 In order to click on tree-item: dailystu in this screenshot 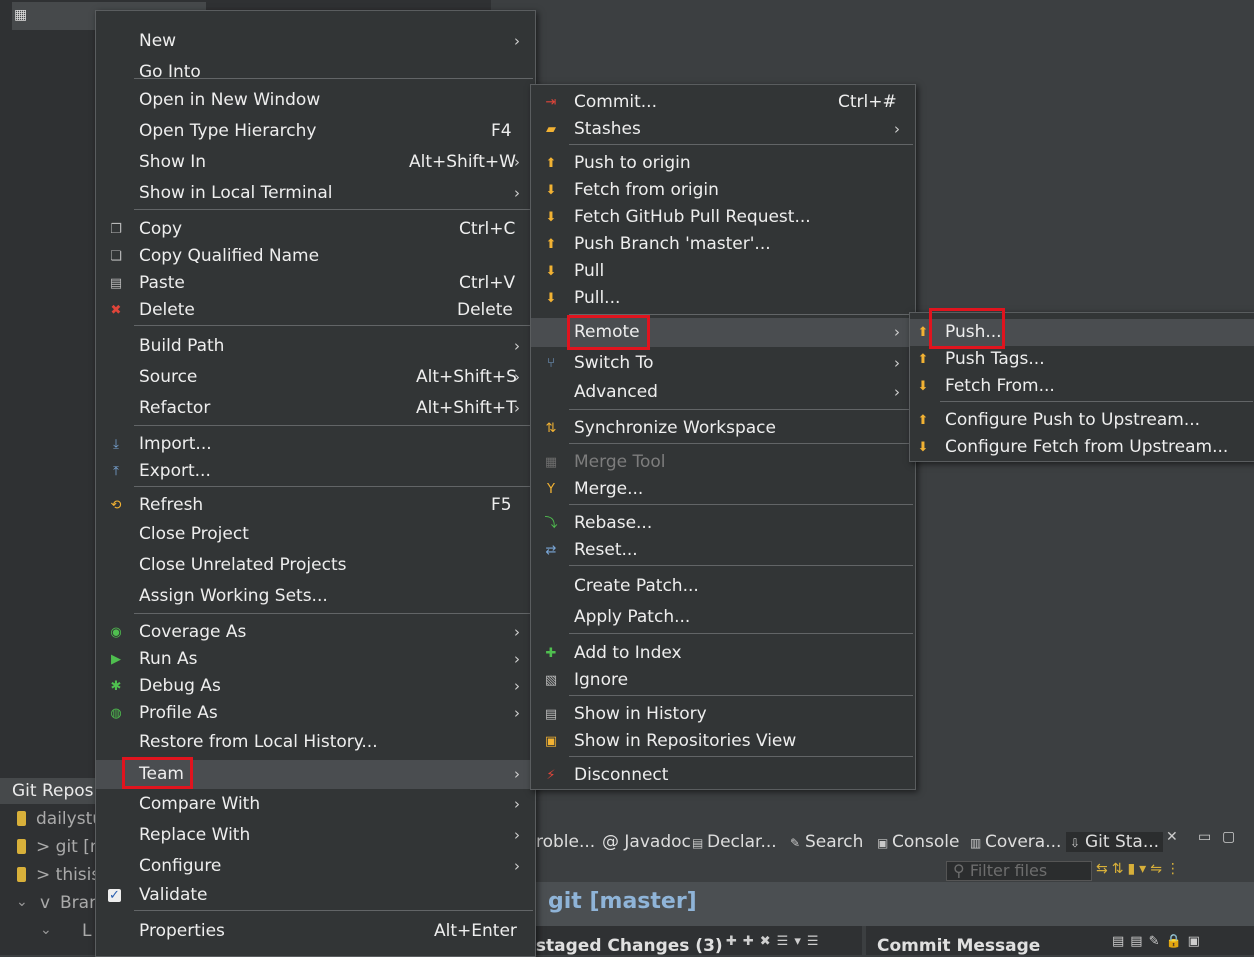, I will do `click(51, 820)`.